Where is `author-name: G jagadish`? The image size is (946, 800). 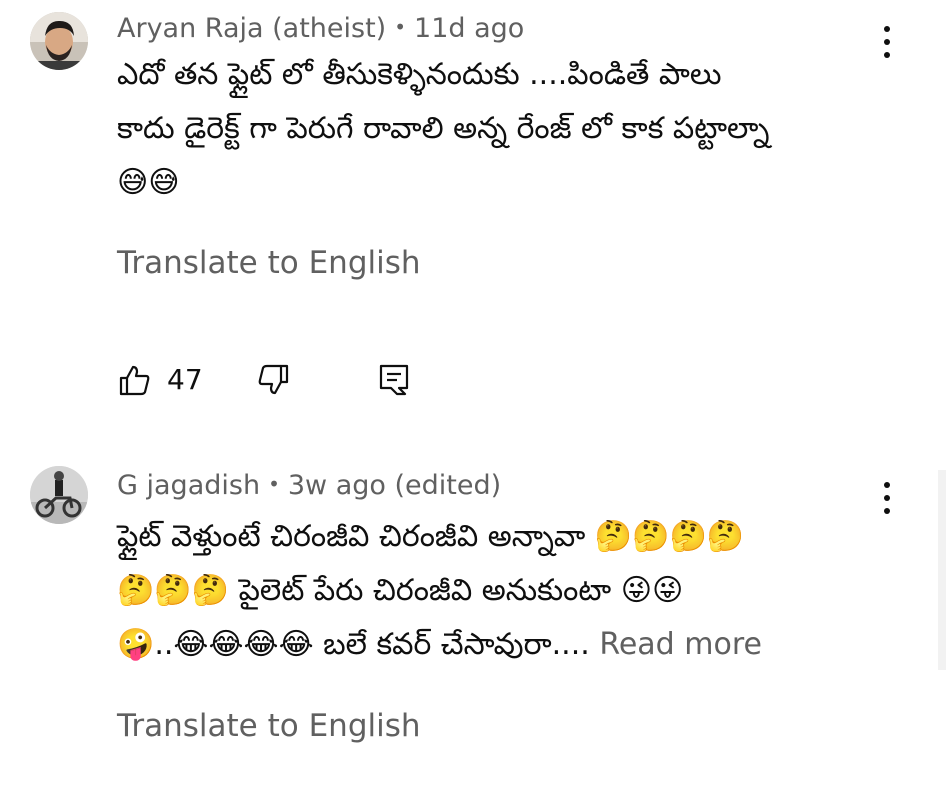 author-name: G jagadish is located at coordinates (188, 485).